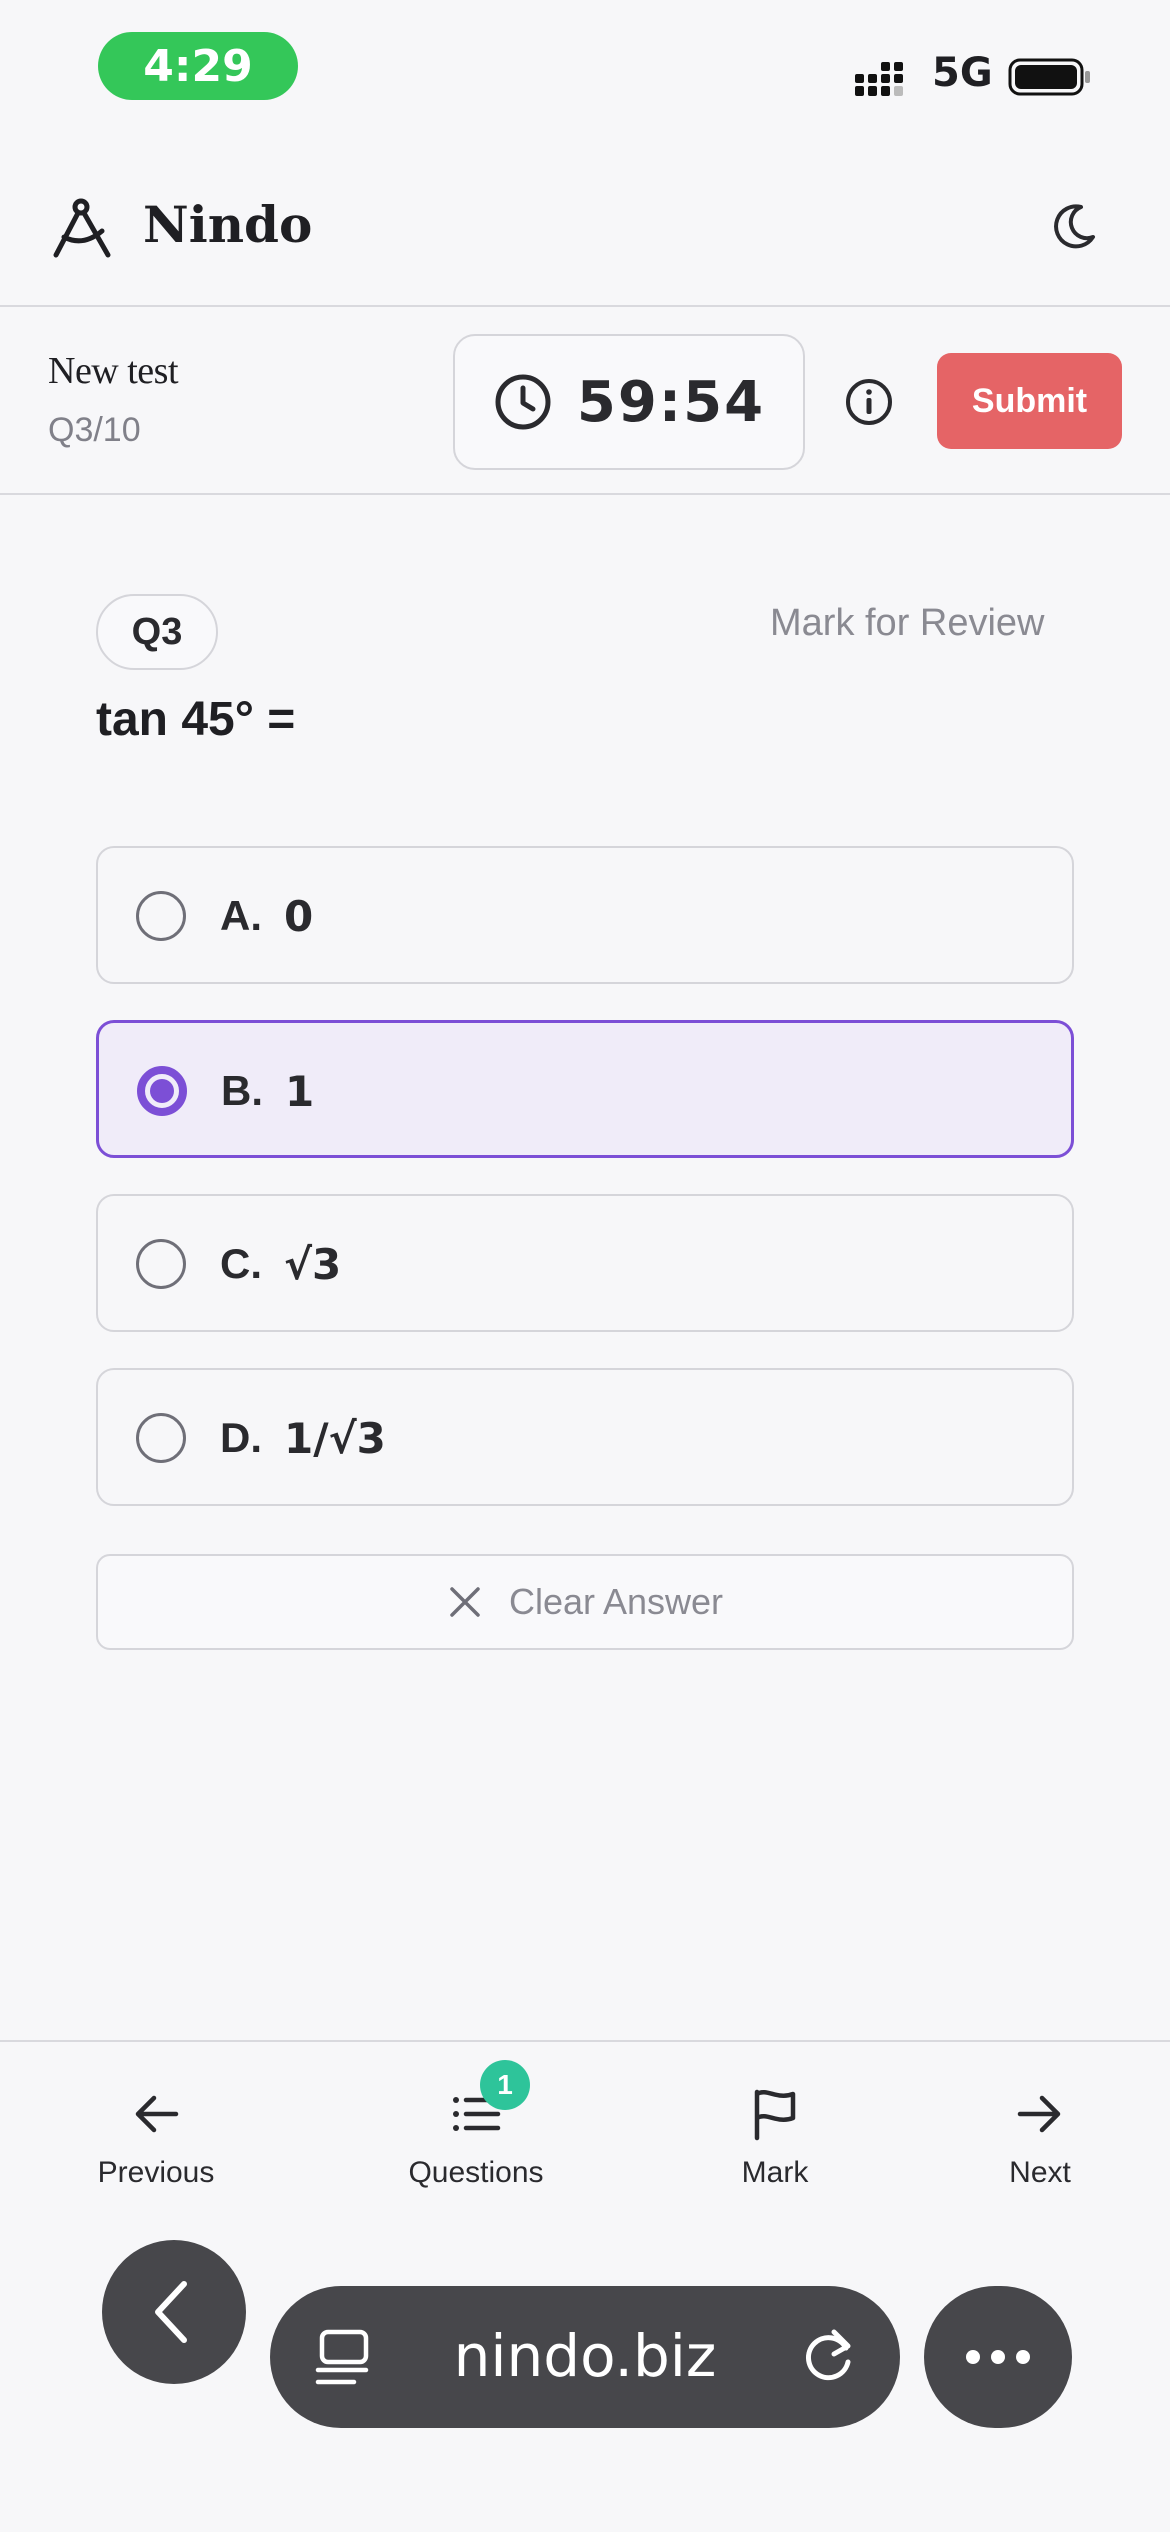 This screenshot has height=2532, width=1170. I want to click on timer-value: 59:54, so click(671, 402).